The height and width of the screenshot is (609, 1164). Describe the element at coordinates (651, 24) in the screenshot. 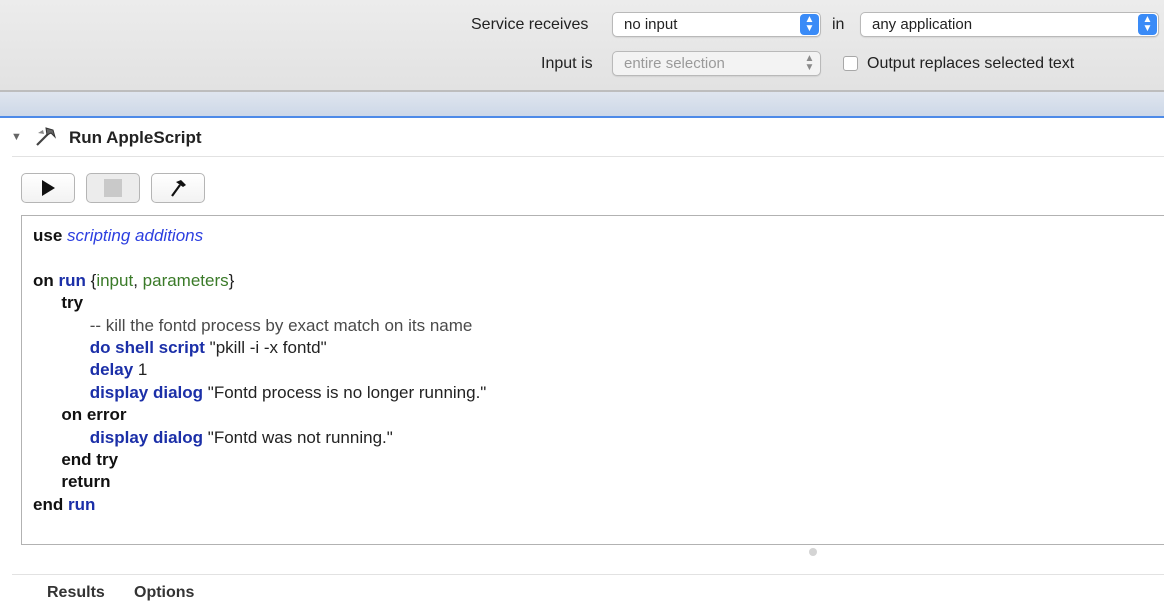

I see `service-receives-value: no input` at that location.